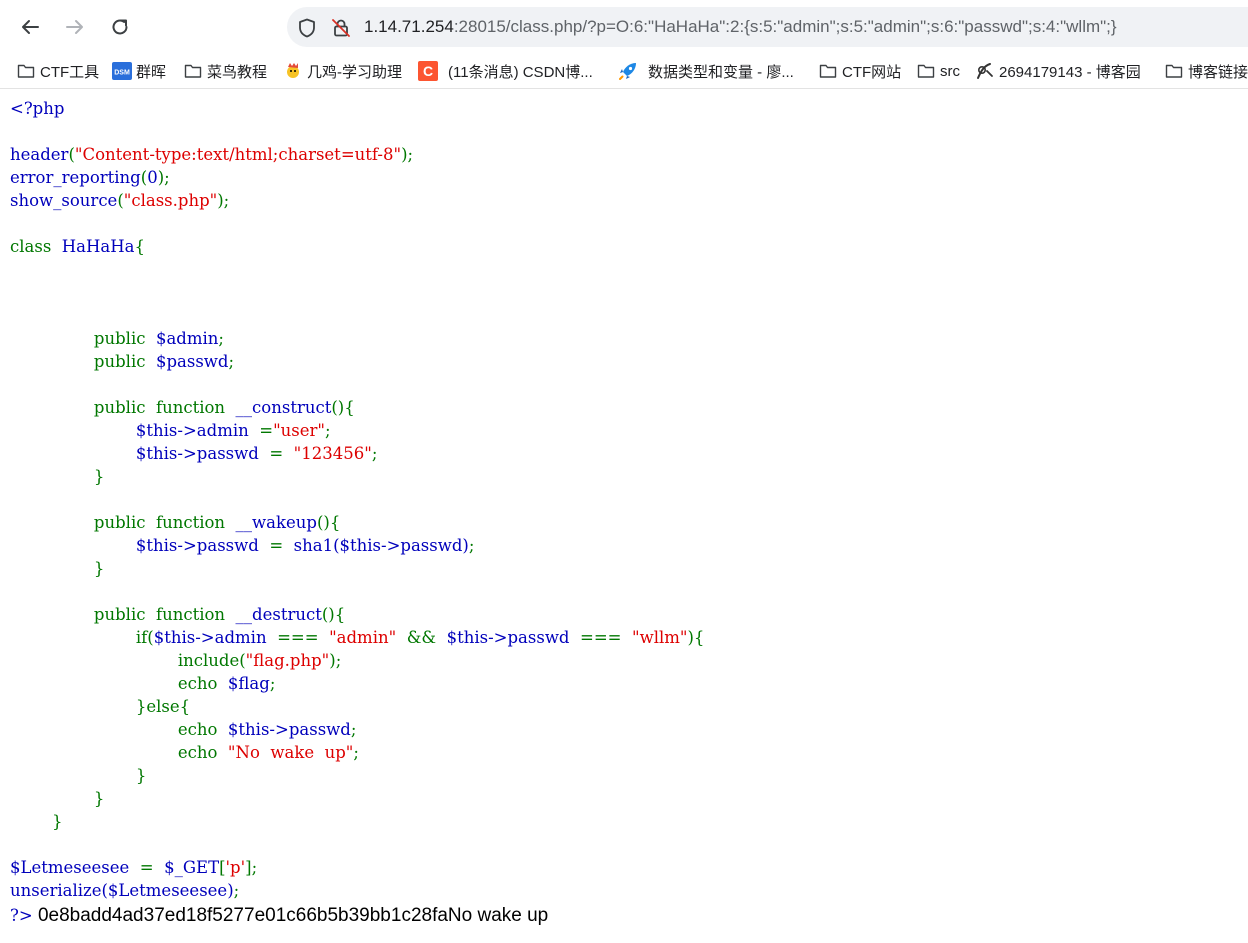 The image size is (1248, 943). I want to click on p-key-string: 'p', so click(235, 867).